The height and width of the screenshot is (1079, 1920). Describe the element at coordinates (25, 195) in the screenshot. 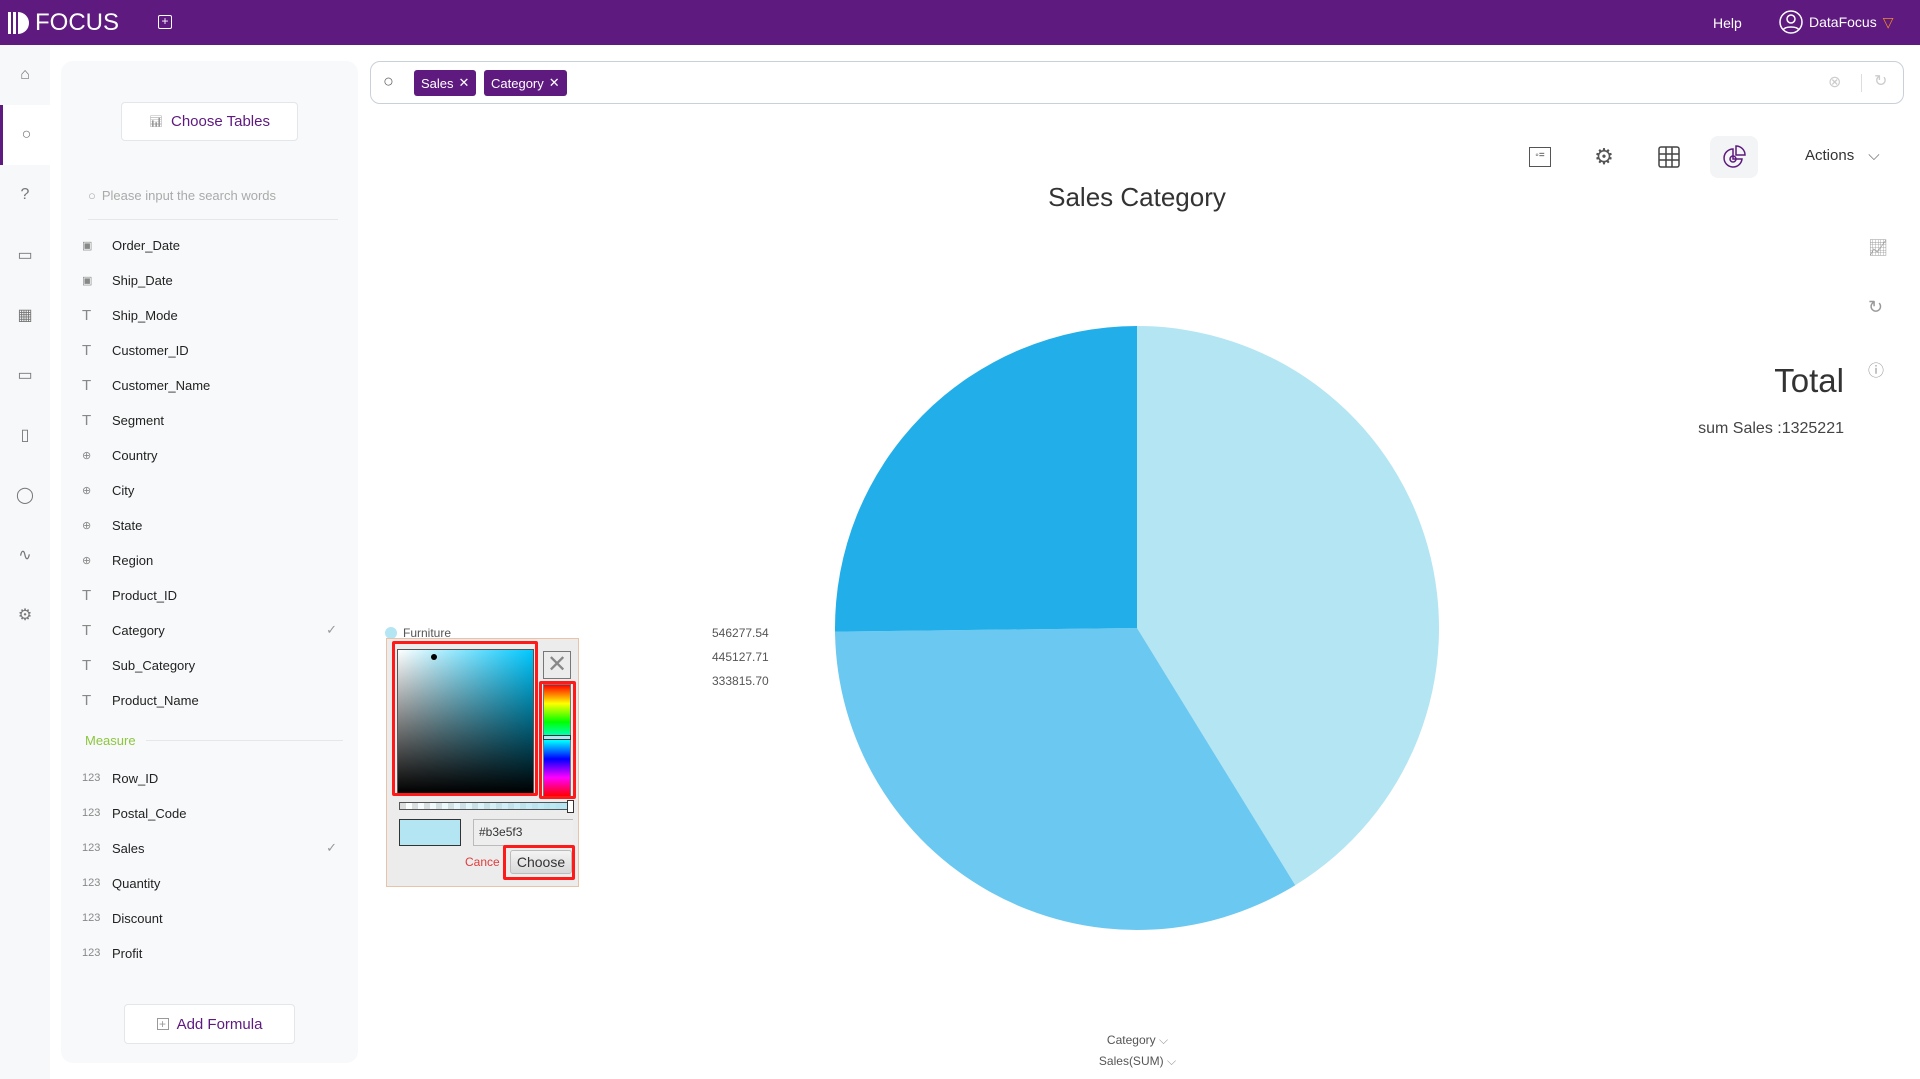

I see `nav-help: ?` at that location.